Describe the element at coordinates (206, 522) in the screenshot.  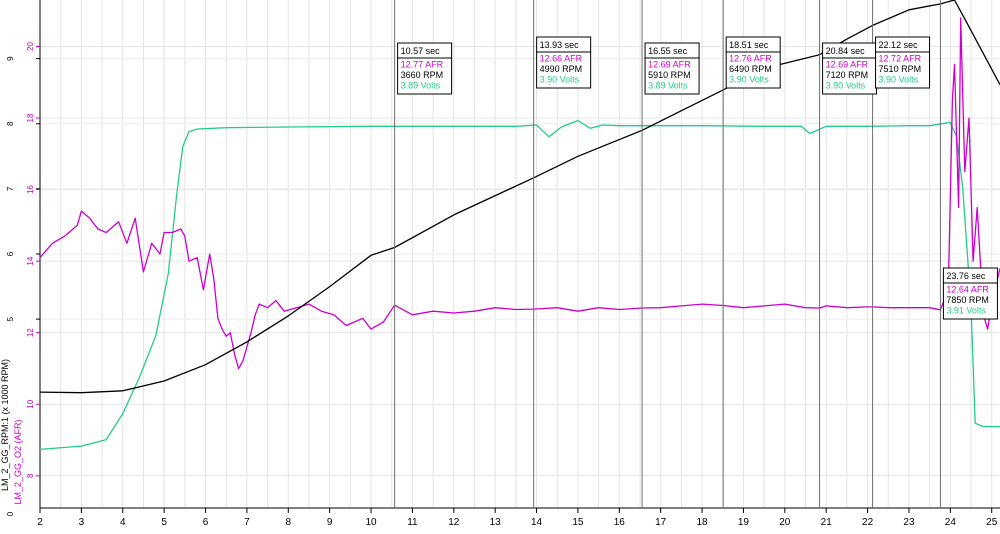
I see `x-tick-label: 6` at that location.